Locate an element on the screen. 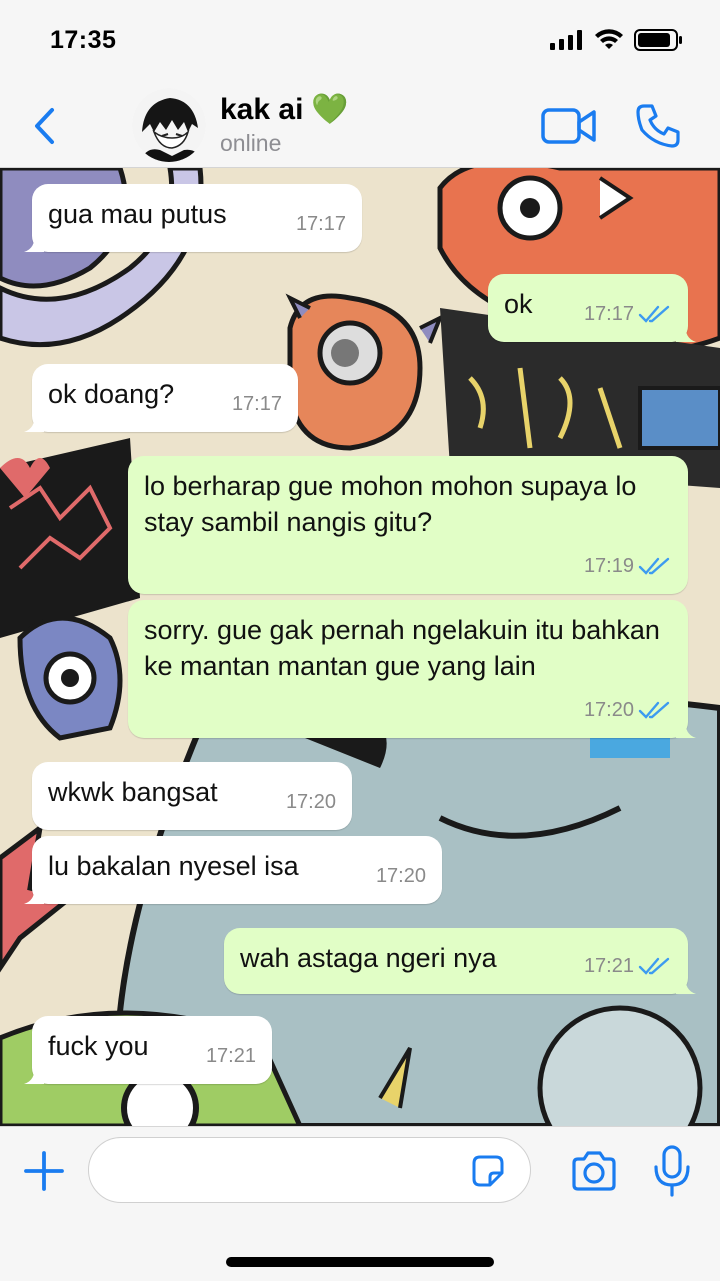 This screenshot has width=720, height=1281. contact-name: kak ai 💚 is located at coordinates (284, 109).